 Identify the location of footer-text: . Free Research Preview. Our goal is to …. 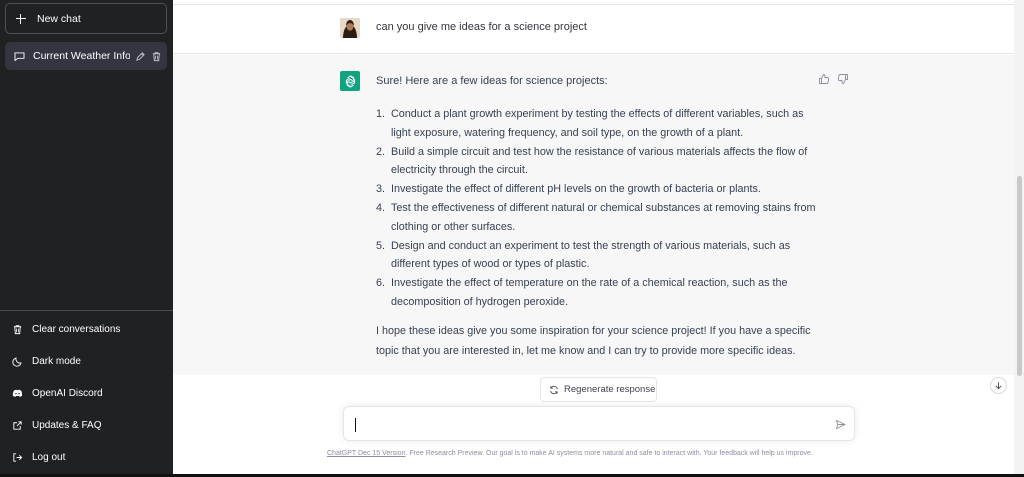
(609, 453).